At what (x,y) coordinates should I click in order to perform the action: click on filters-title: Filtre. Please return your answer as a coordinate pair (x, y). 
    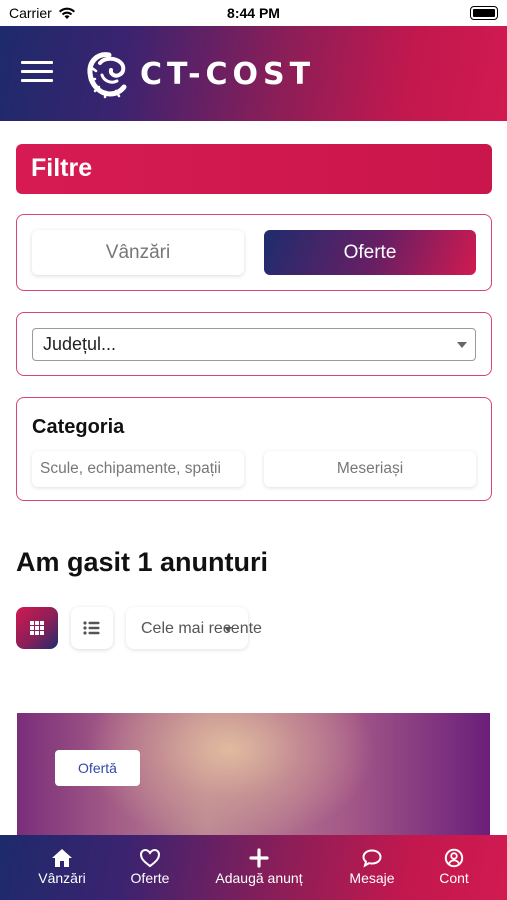
    Looking at the image, I should click on (62, 168).